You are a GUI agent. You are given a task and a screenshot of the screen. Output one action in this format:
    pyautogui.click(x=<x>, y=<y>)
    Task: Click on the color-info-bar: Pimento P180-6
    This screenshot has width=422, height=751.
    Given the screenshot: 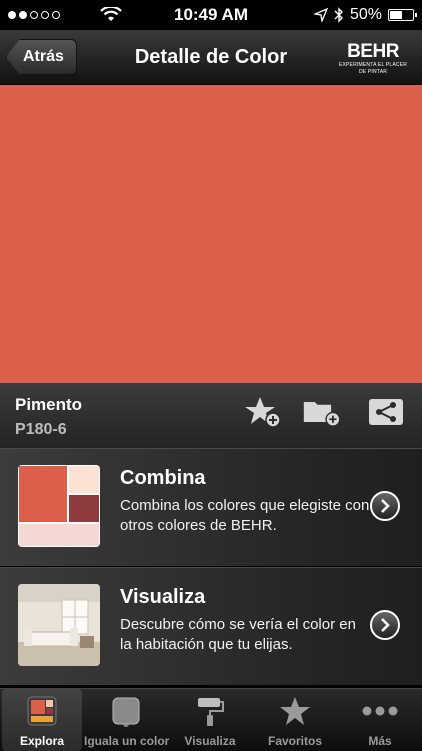 What is the action you would take?
    pyautogui.click(x=211, y=415)
    